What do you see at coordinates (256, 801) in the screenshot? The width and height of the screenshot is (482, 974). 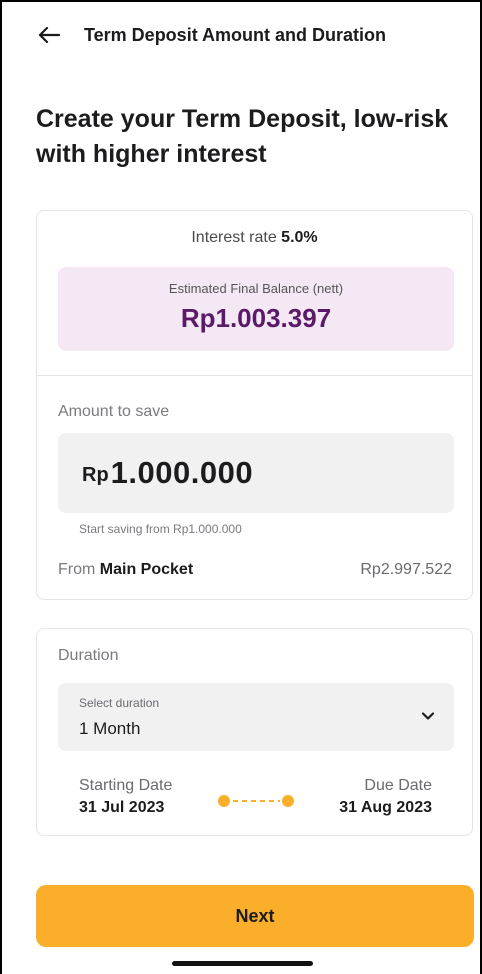 I see `date-timeline-icon` at bounding box center [256, 801].